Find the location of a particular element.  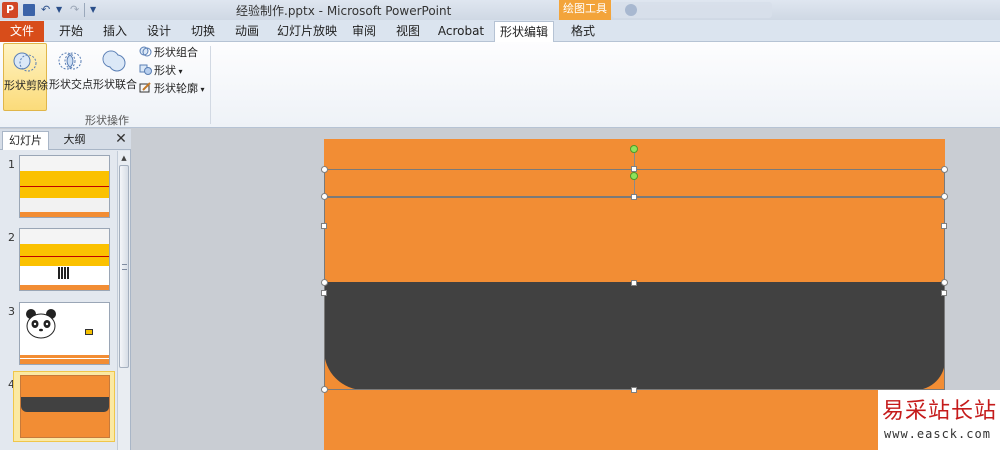

pane-tabs: 幻灯片 大纲 ✕ is located at coordinates (65, 139).